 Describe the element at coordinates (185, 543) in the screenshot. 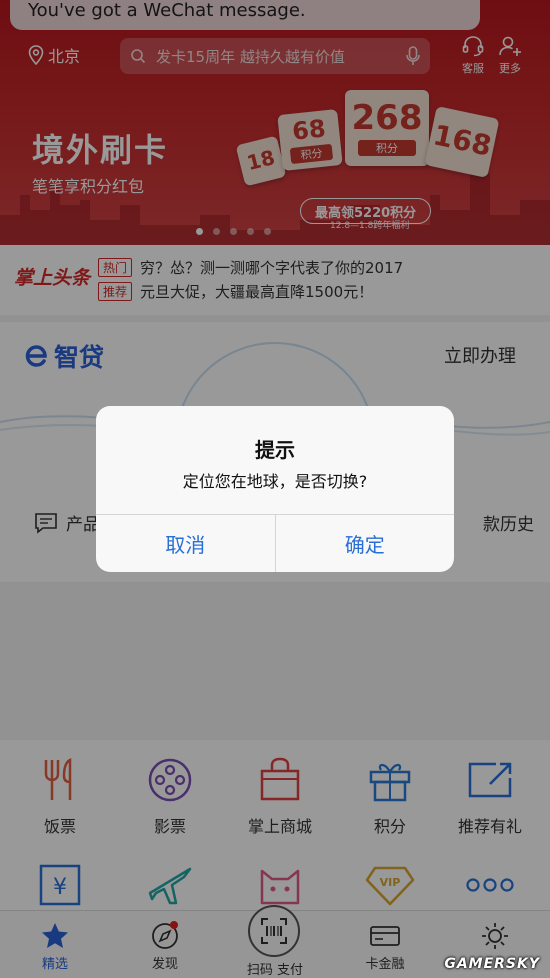

I see `cancel-button: 取消` at that location.